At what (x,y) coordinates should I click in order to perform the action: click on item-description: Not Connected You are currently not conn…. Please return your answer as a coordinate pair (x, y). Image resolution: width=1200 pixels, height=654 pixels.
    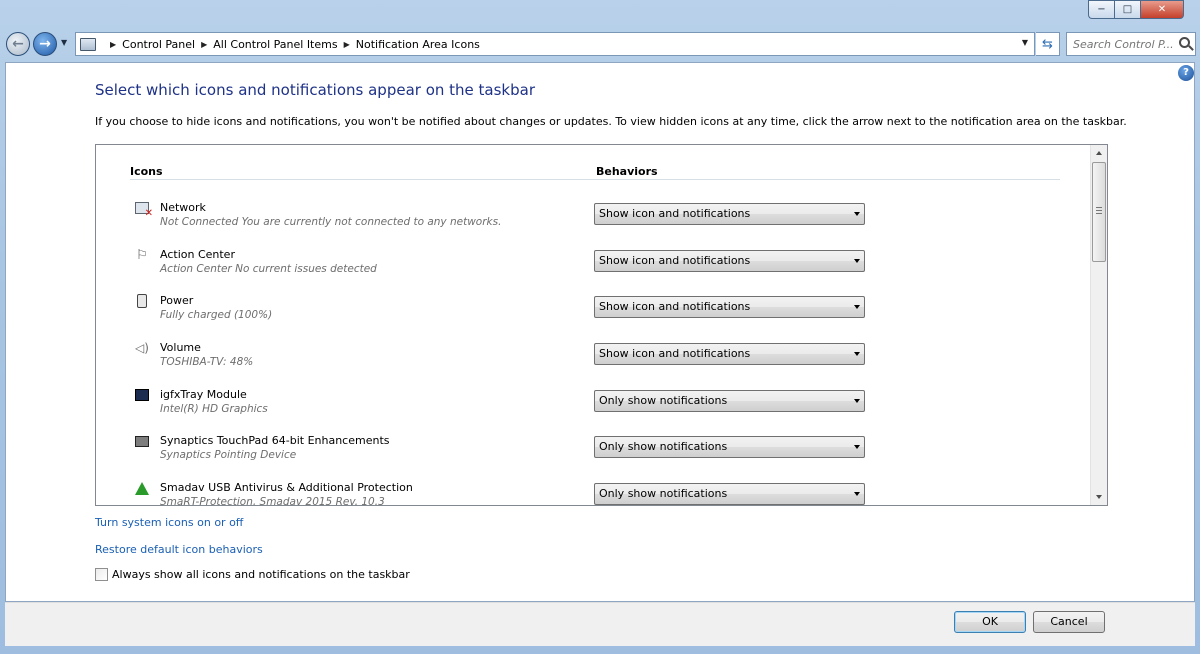
    Looking at the image, I should click on (331, 222).